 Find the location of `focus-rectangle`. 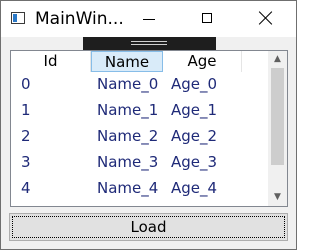

focus-rectangle is located at coordinates (148, 227).